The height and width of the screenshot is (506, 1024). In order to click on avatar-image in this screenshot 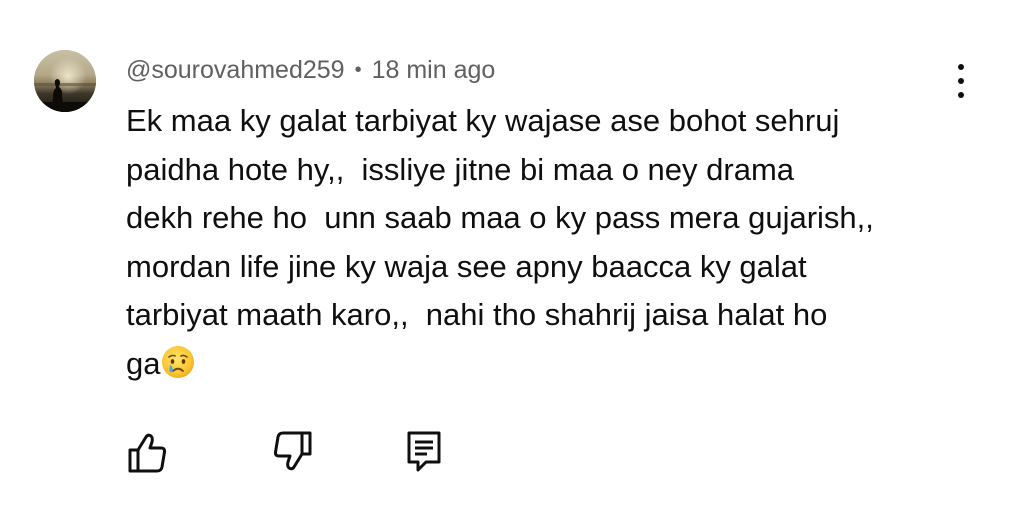, I will do `click(65, 81)`.